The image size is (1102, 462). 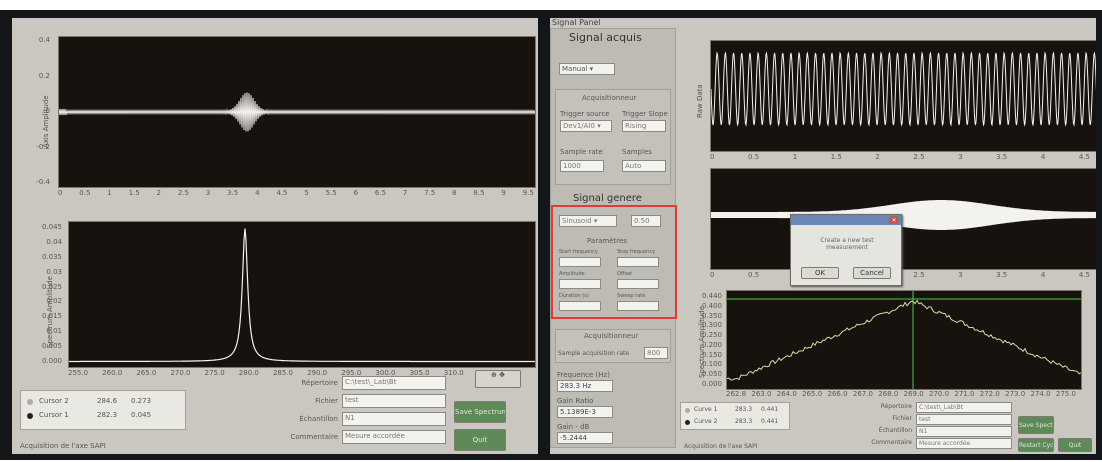 I want to click on right-cursor-legend: Curve 1 283.3 0.441 Curve 2 283.3 0.441, so click(x=735, y=416).